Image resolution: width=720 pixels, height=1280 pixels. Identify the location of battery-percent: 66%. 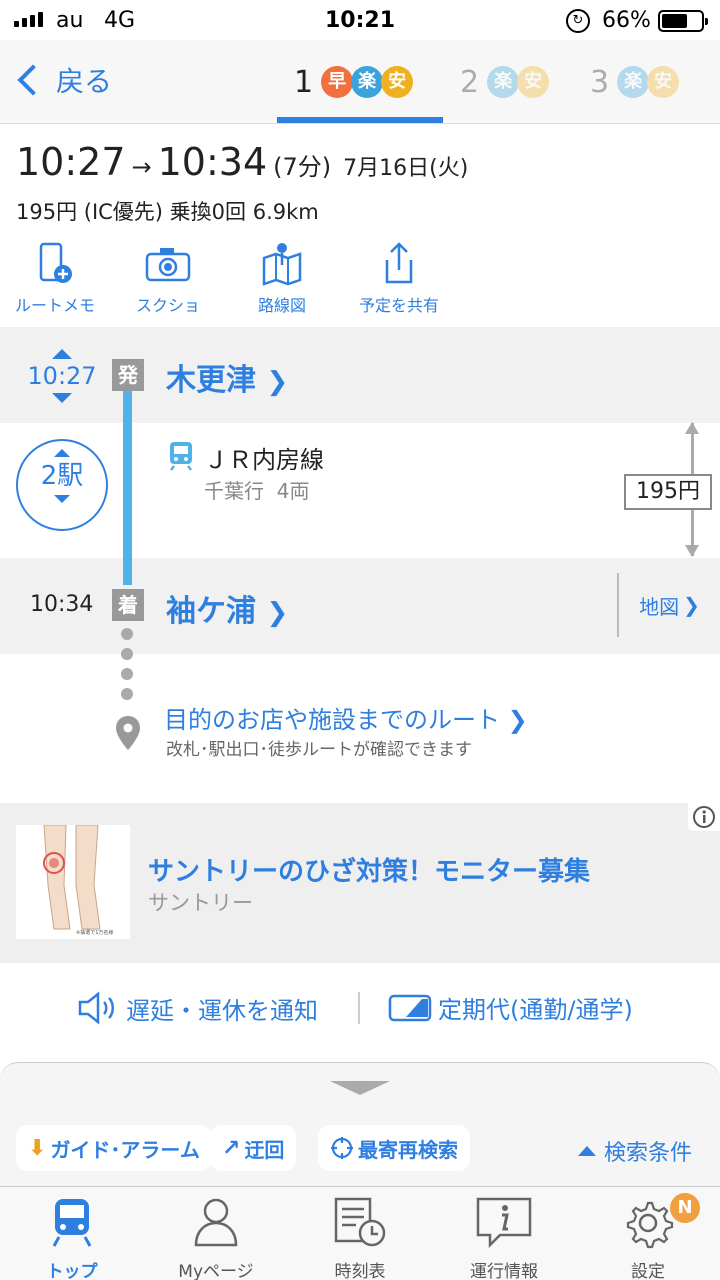
(626, 20).